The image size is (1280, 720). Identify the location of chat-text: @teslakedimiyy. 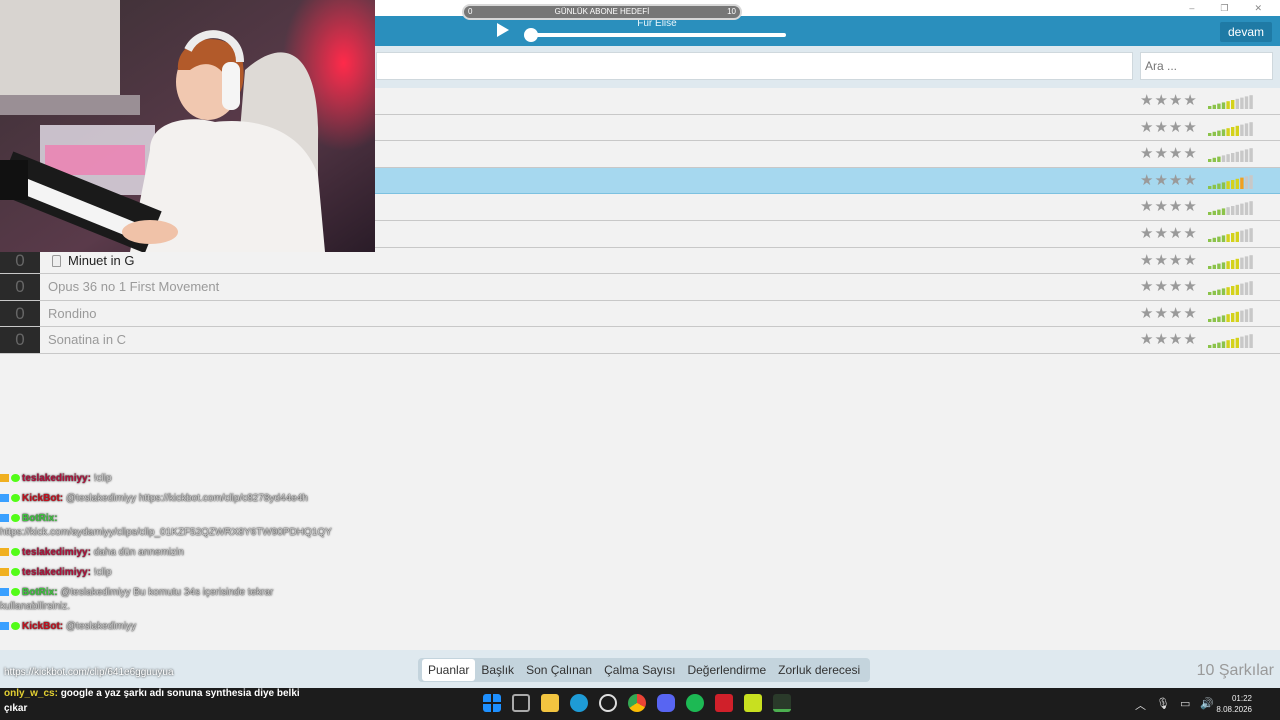
(100, 626).